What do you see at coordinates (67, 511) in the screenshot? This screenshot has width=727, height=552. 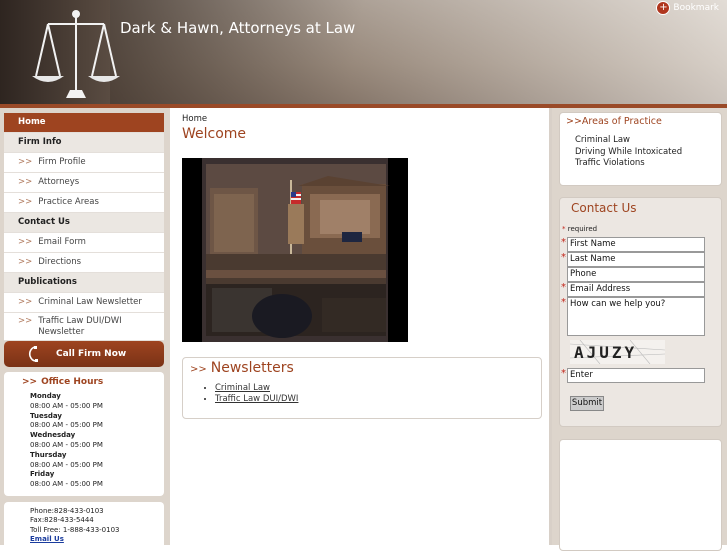 I see `phone-text: Phone:828-433-0103` at bounding box center [67, 511].